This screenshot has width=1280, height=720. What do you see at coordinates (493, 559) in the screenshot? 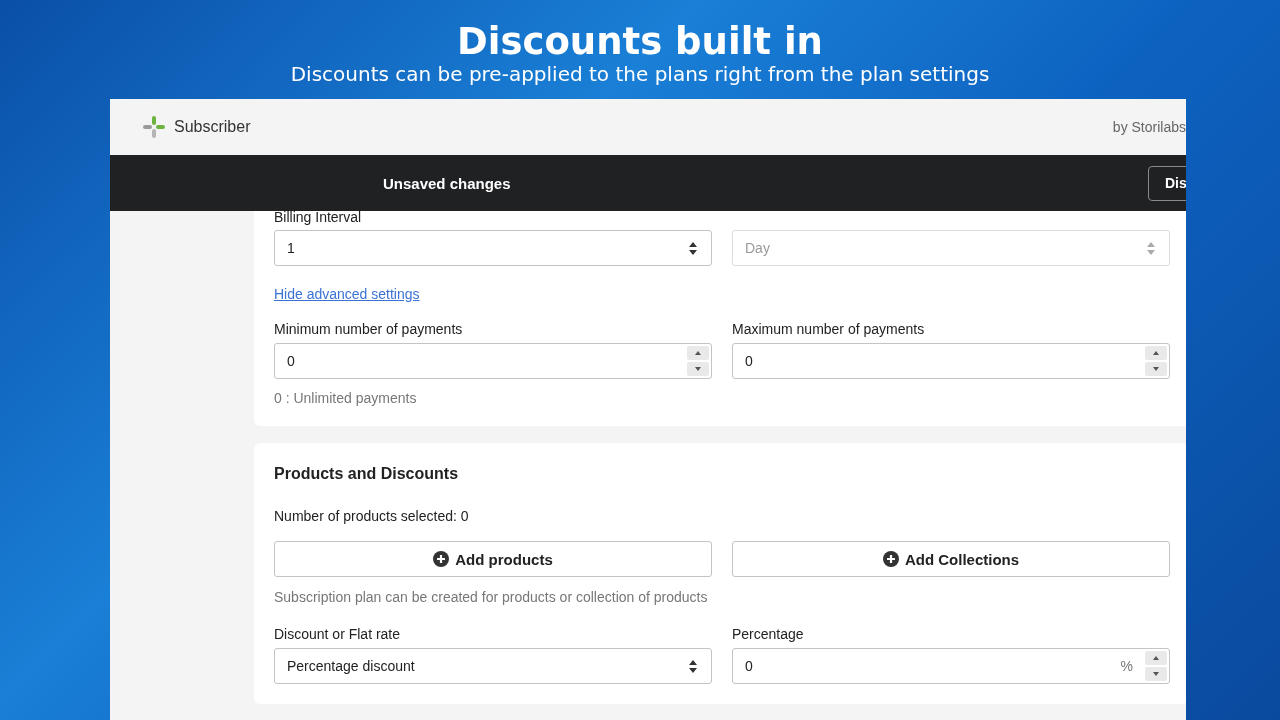
I see `add-button: Add products` at bounding box center [493, 559].